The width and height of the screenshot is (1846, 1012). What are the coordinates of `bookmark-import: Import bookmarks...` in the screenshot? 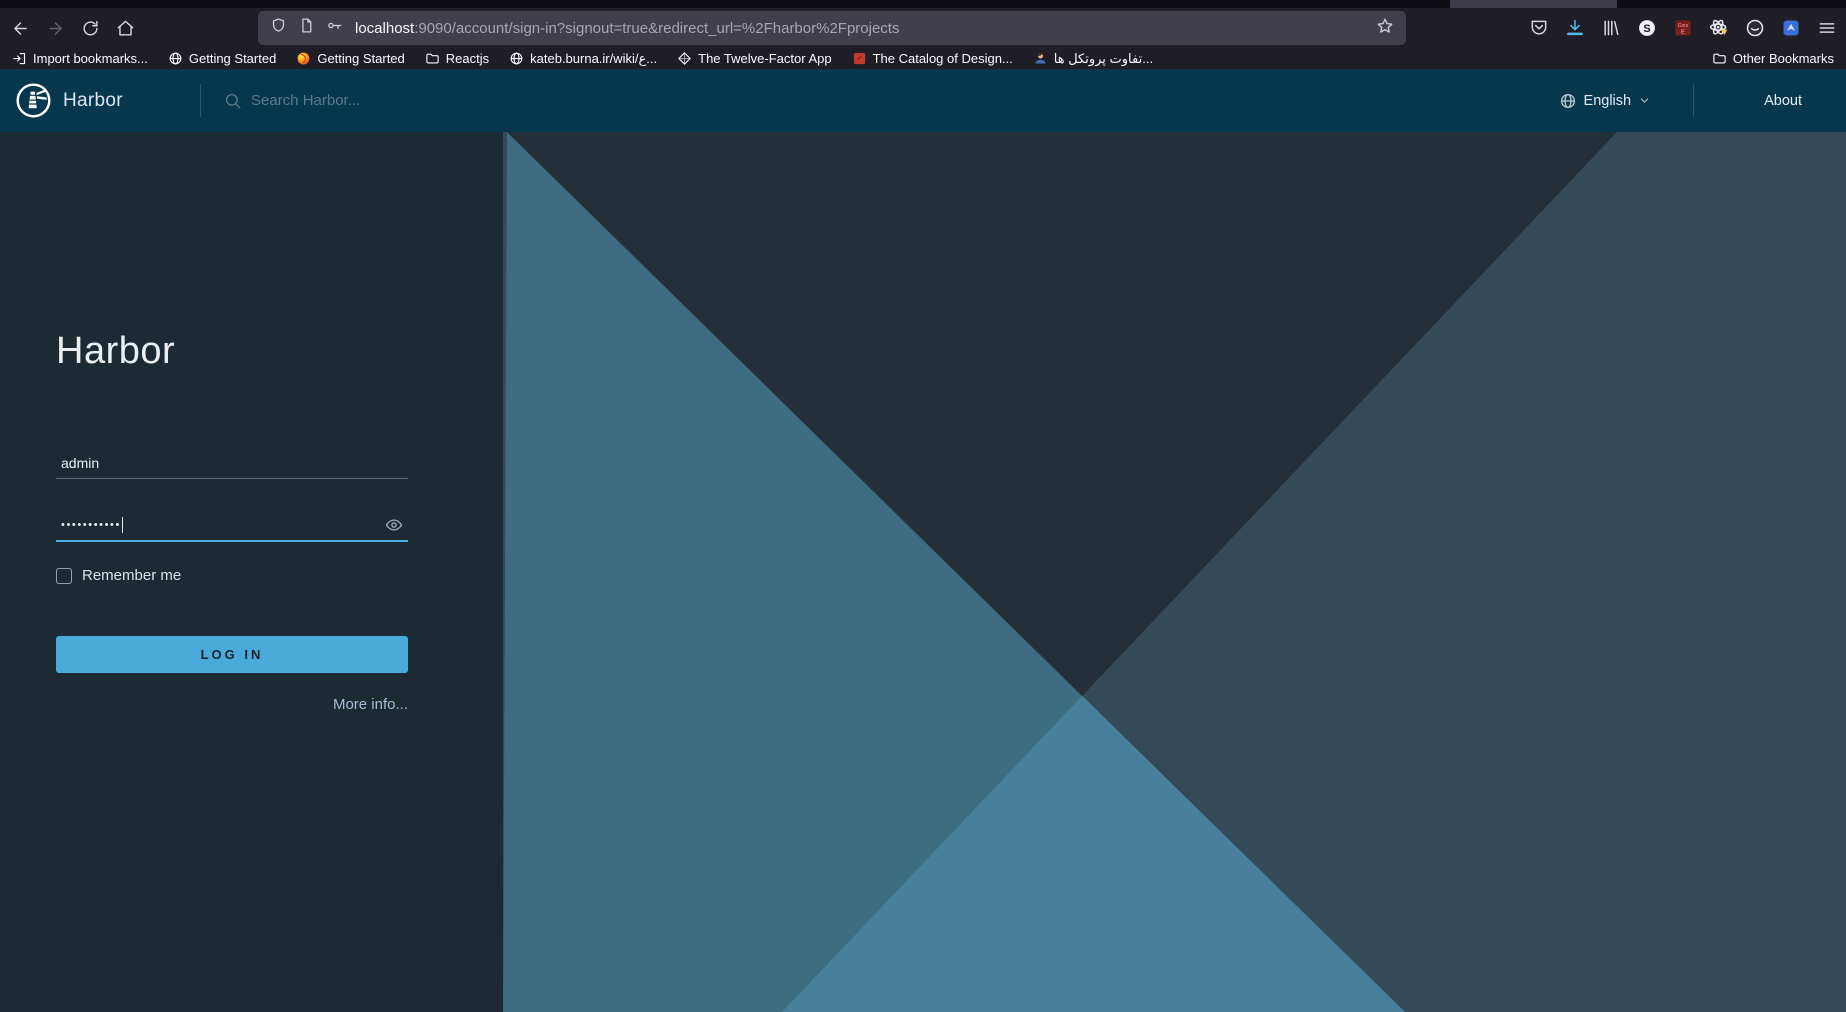 It's located at (80, 58).